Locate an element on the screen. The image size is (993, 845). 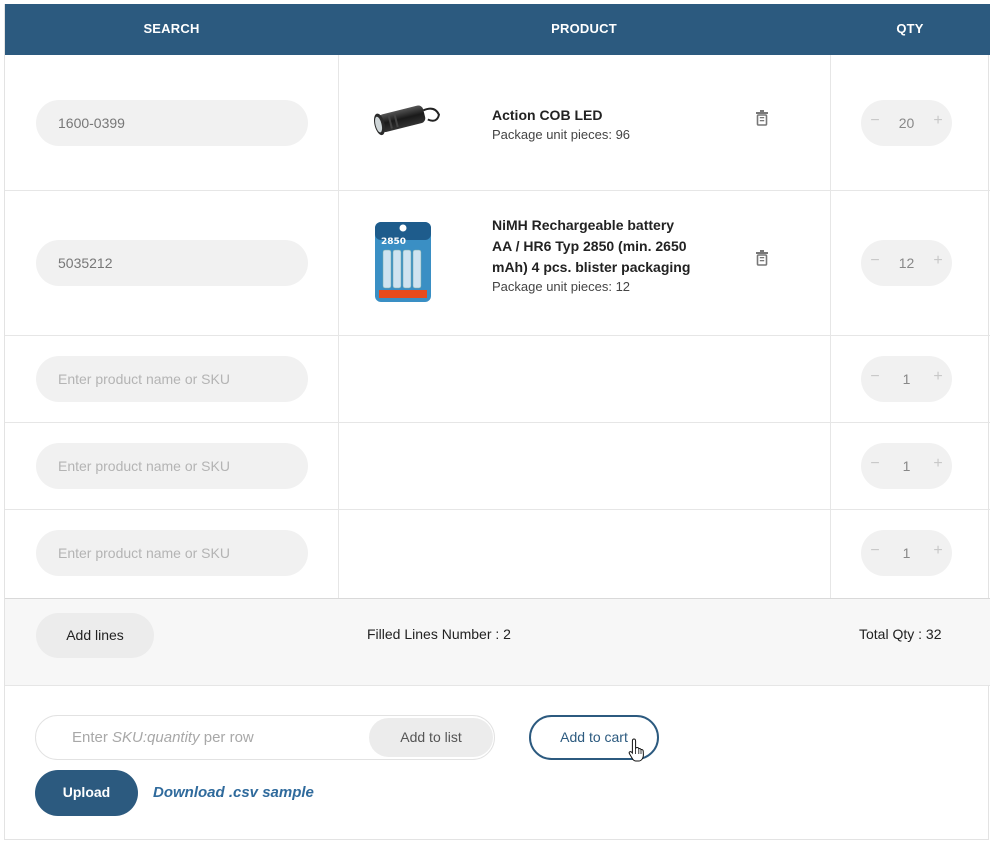
filled-lines-count: Filled Lines Number : 2 is located at coordinates (439, 634).